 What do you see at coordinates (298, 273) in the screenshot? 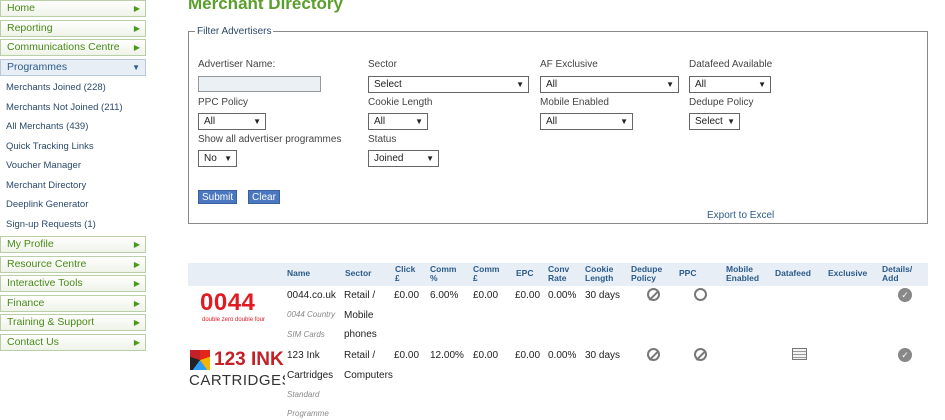
I see `col-name: Name` at bounding box center [298, 273].